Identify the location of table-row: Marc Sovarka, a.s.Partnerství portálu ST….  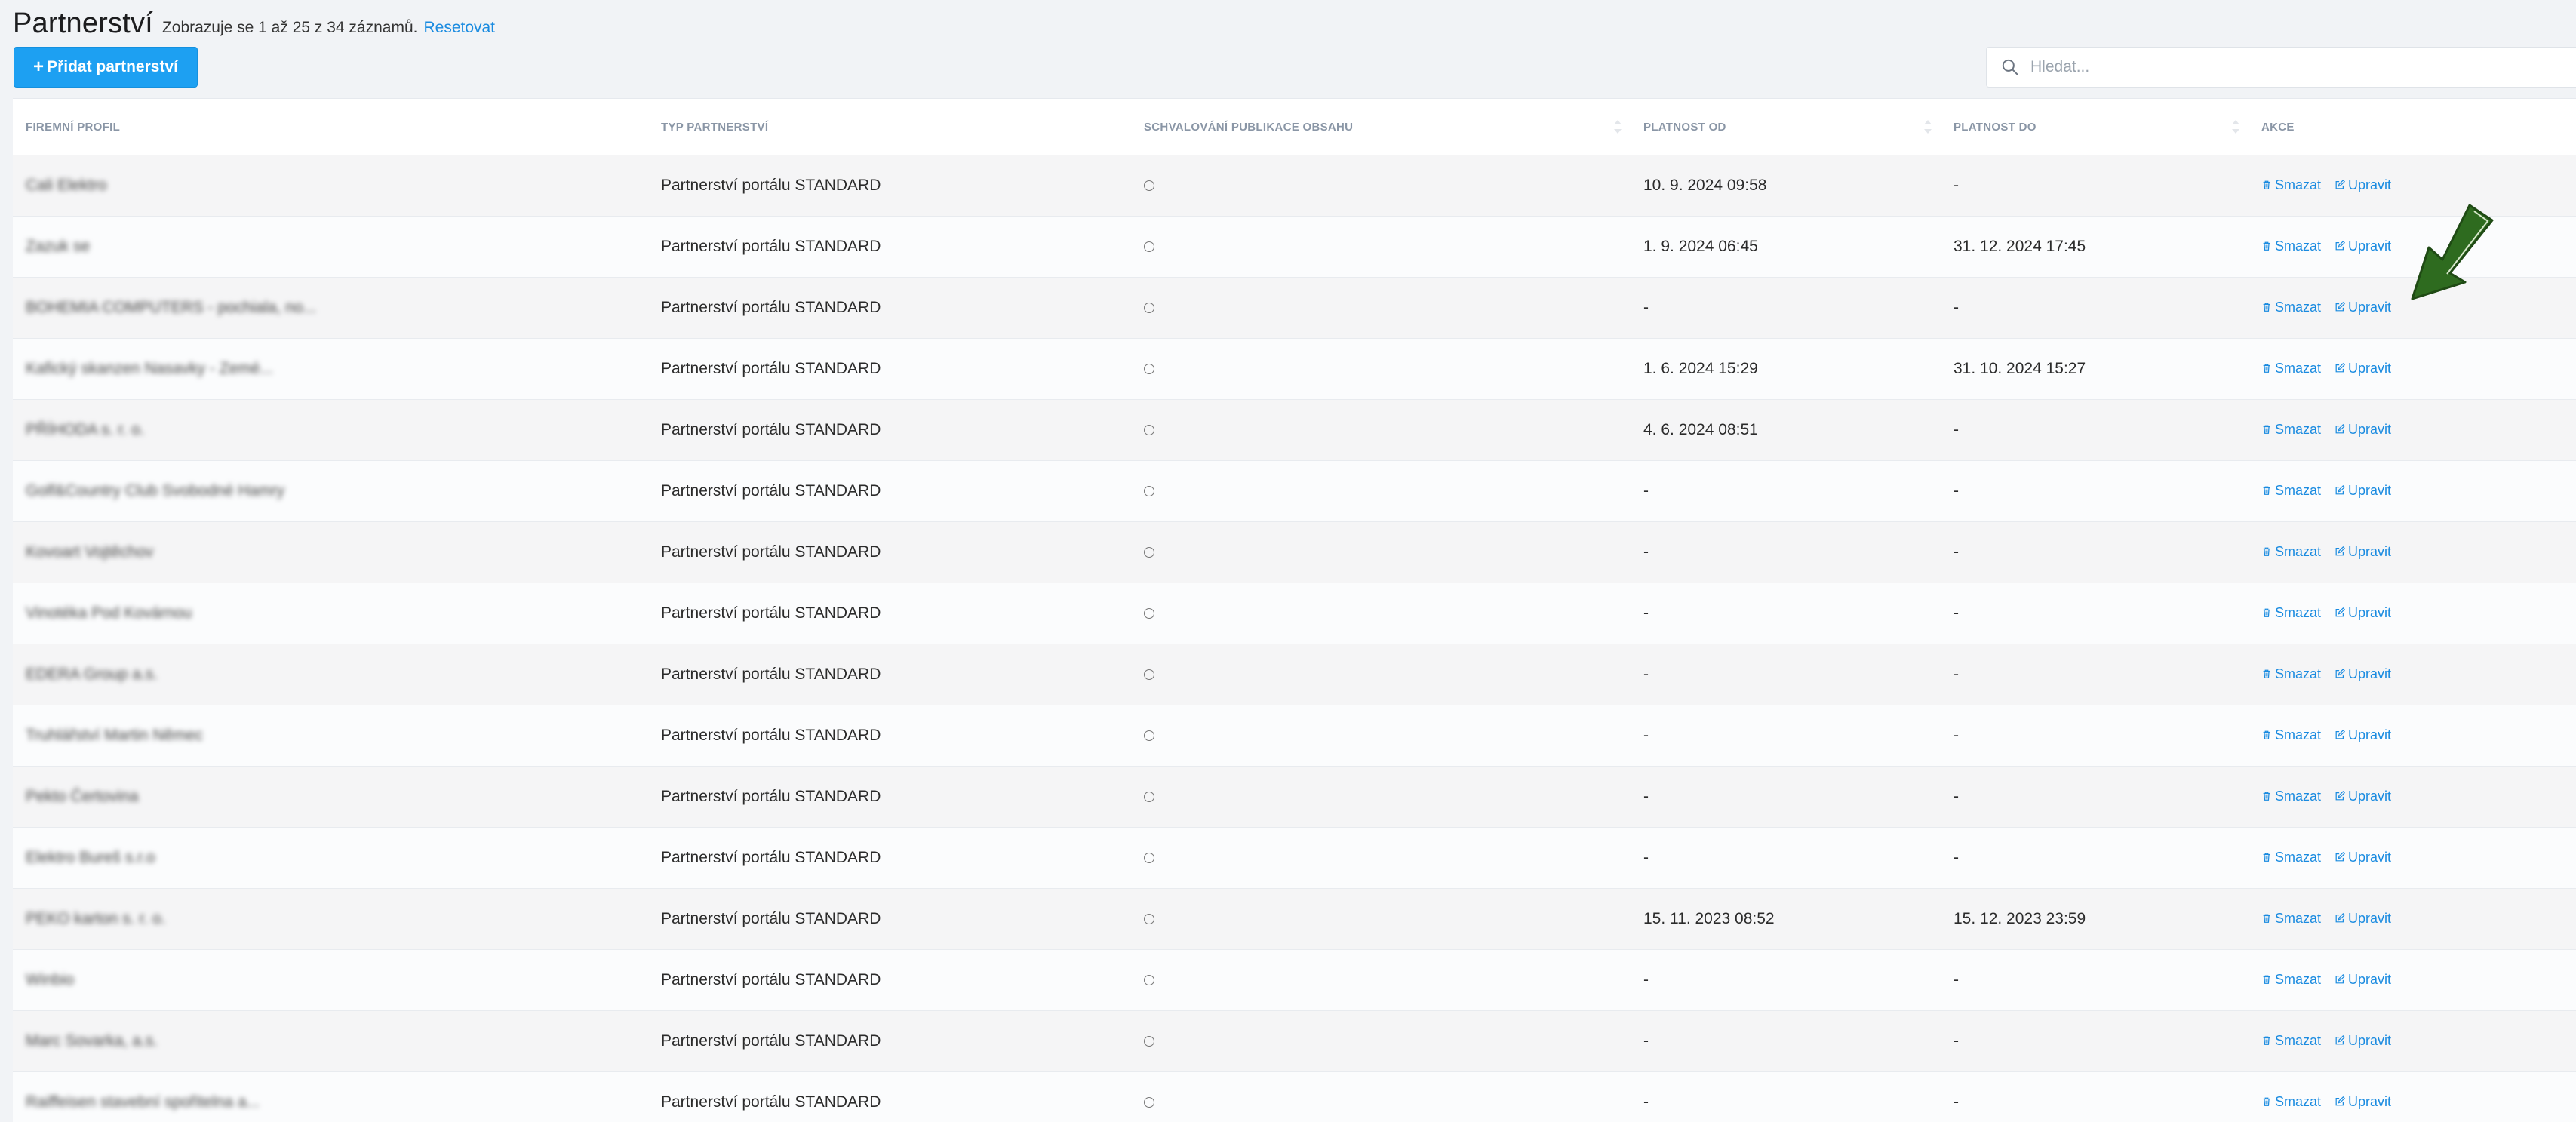
(1294, 1041).